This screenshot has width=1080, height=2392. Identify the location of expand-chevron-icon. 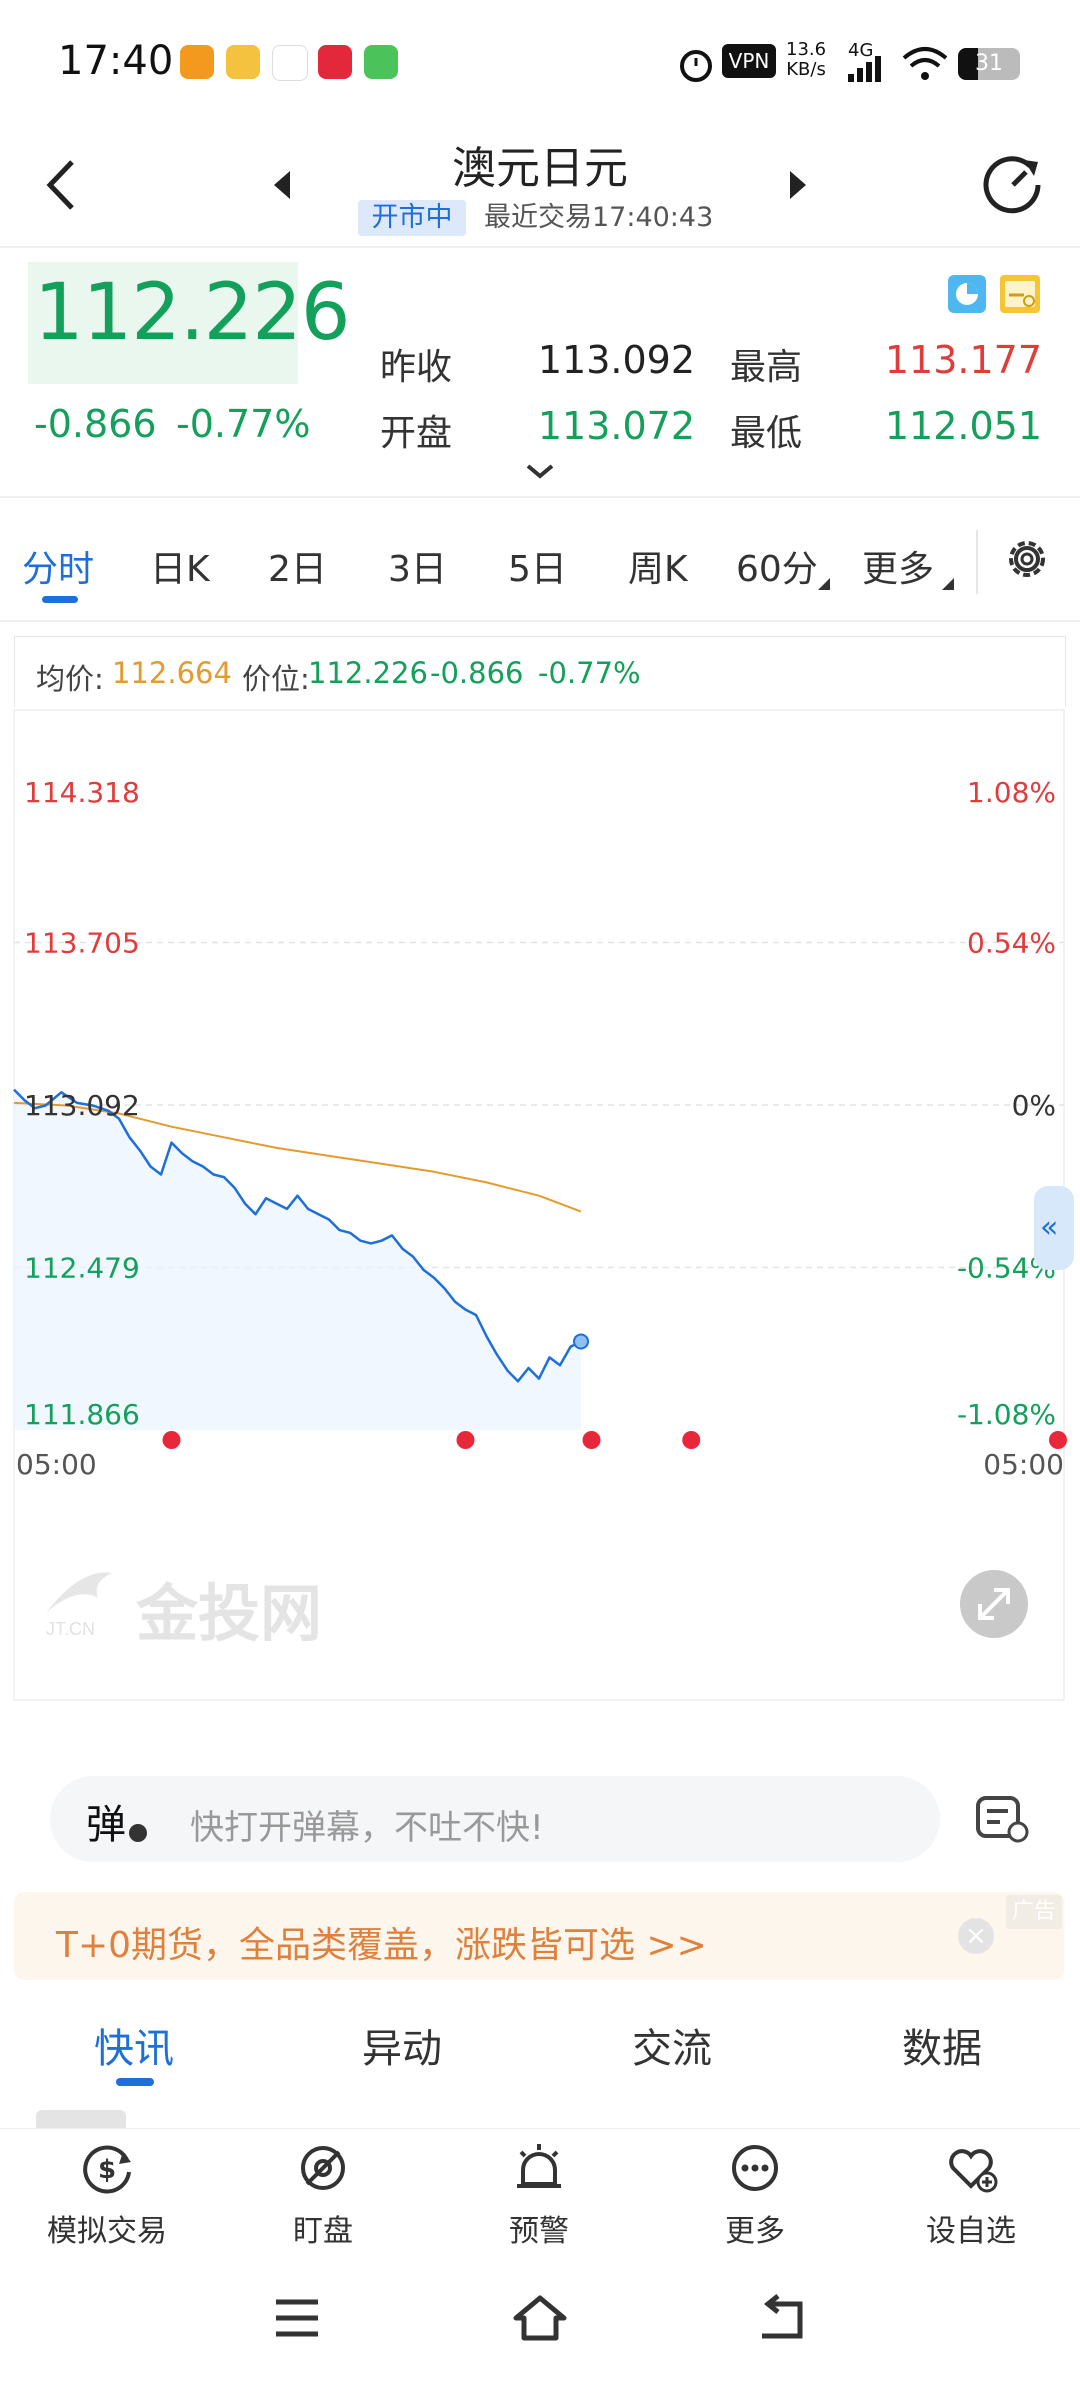
(540, 472).